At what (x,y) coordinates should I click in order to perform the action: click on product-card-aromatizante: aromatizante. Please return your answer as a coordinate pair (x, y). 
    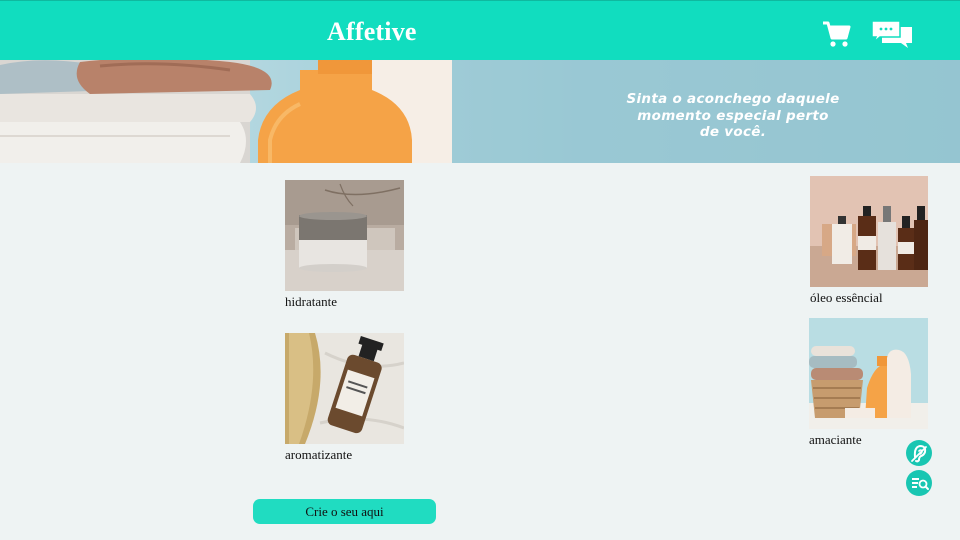
    Looking at the image, I should click on (344, 398).